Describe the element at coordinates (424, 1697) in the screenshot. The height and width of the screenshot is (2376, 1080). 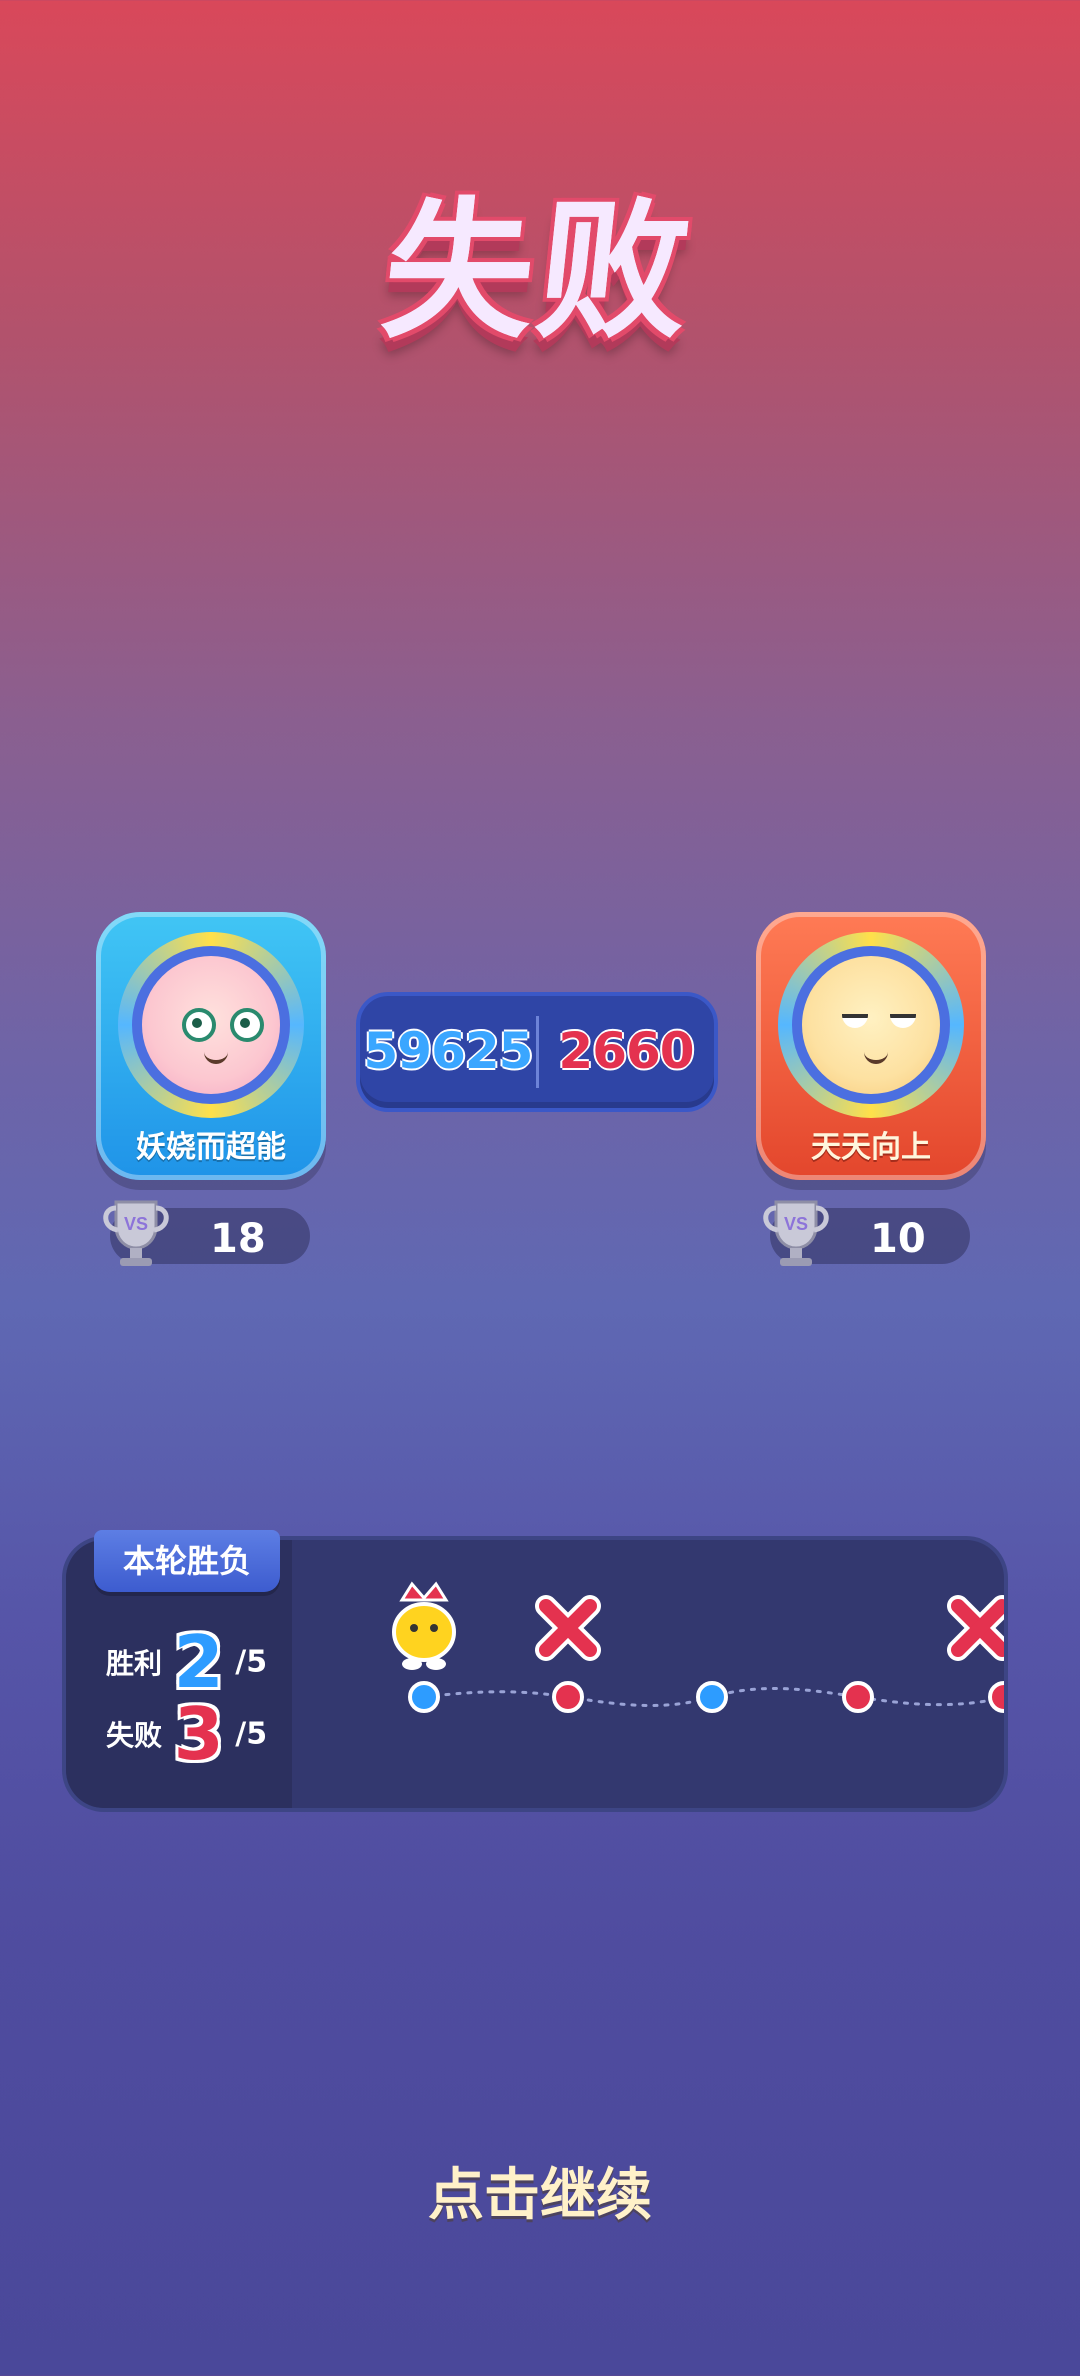
I see `round-1-dot` at that location.